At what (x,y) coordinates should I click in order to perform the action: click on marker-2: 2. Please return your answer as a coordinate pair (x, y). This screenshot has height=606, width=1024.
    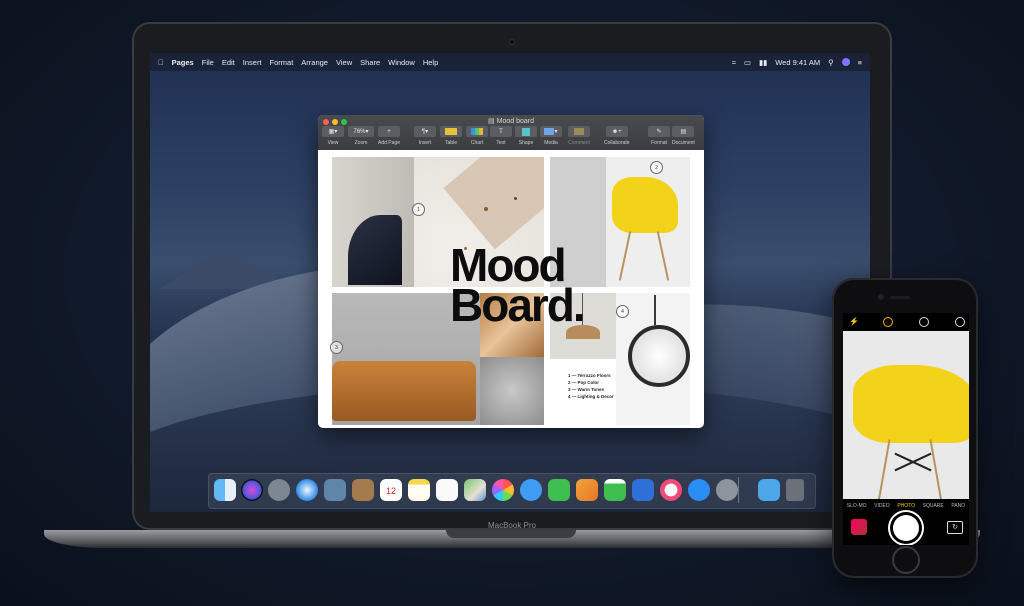
    Looking at the image, I should click on (656, 167).